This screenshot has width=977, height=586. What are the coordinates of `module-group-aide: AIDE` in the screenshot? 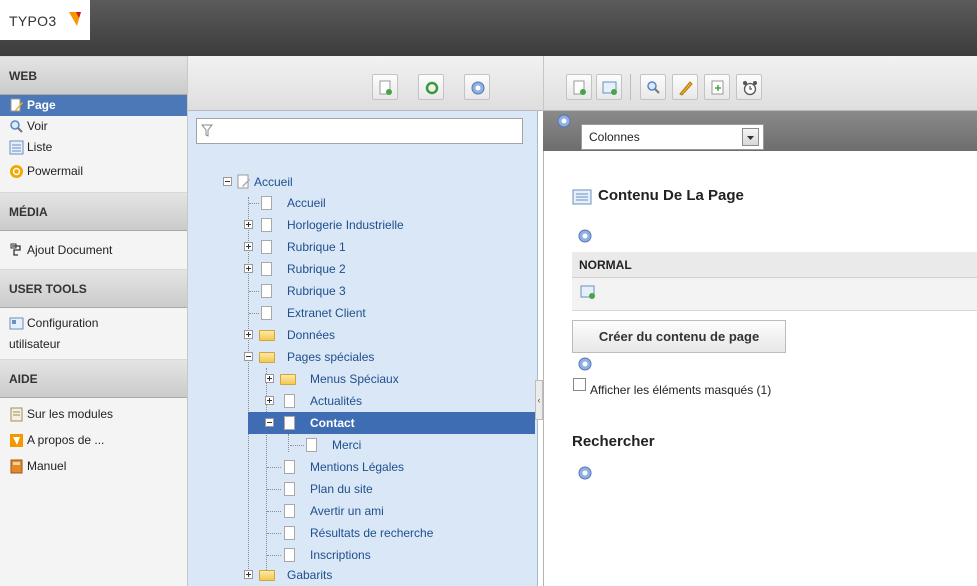 It's located at (93, 378).